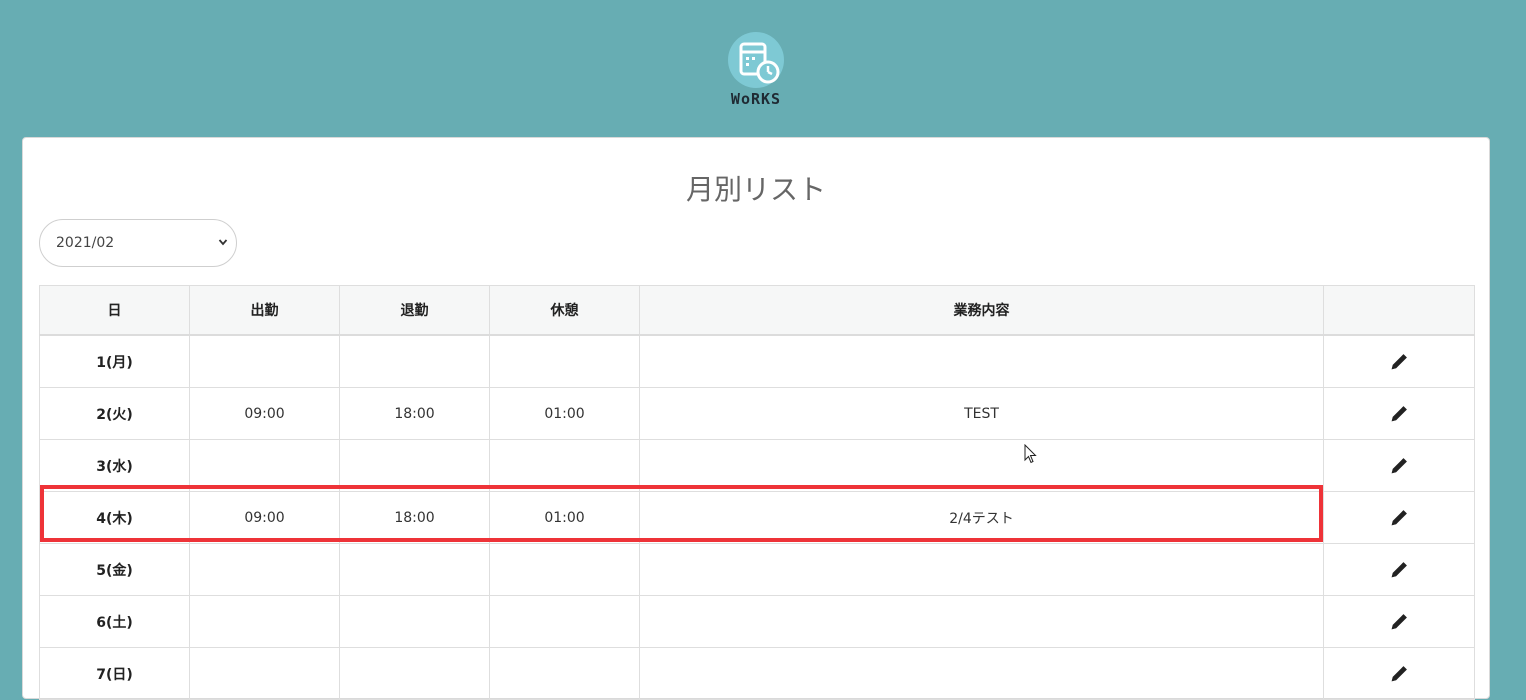 The height and width of the screenshot is (700, 1526). I want to click on works-logo: WoRKS, so click(756, 71).